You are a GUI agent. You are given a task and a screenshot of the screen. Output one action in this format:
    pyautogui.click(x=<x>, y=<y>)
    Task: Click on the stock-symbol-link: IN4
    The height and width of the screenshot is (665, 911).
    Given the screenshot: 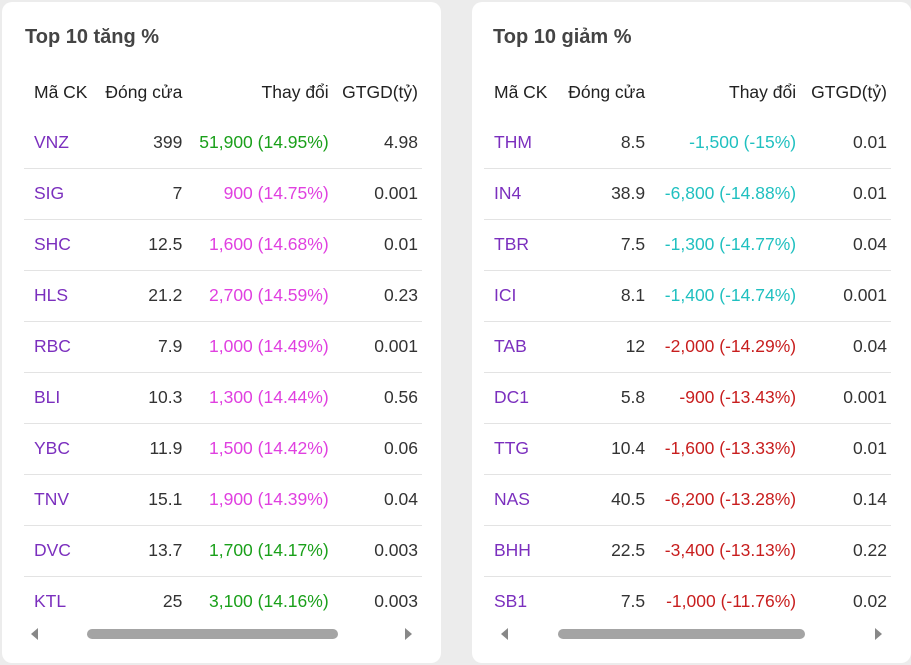 What is the action you would take?
    pyautogui.click(x=521, y=194)
    